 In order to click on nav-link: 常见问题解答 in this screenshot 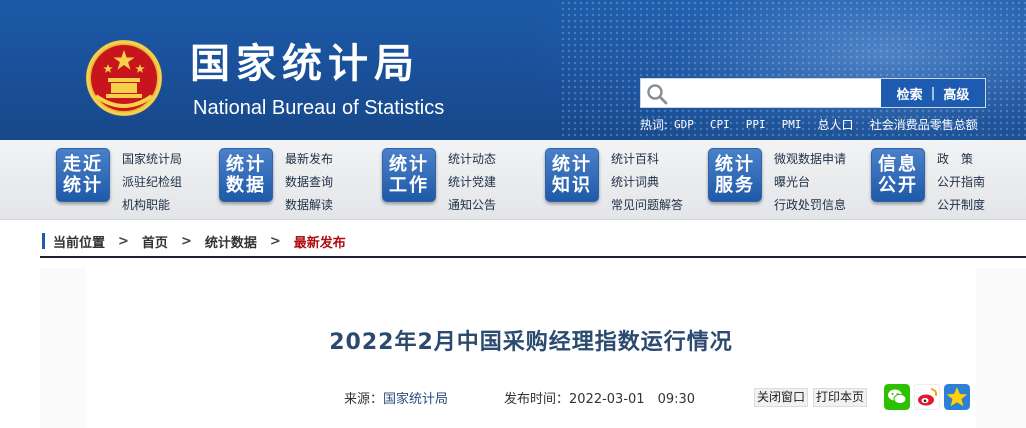, I will do `click(666, 205)`.